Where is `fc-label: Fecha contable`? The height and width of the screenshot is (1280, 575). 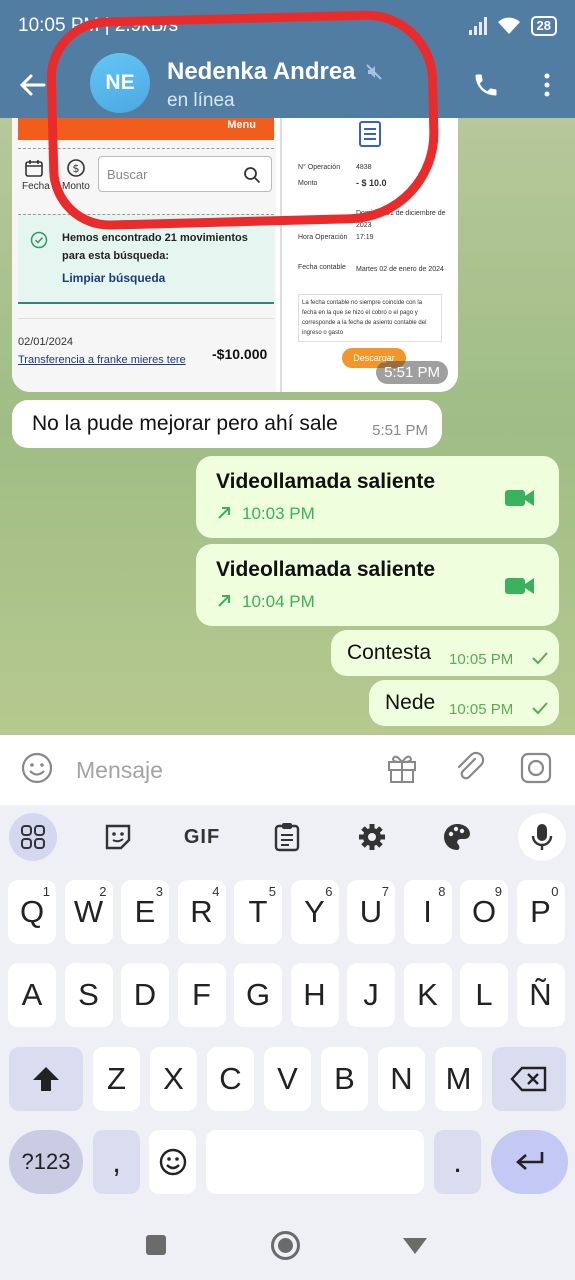
fc-label: Fecha contable is located at coordinates (322, 267).